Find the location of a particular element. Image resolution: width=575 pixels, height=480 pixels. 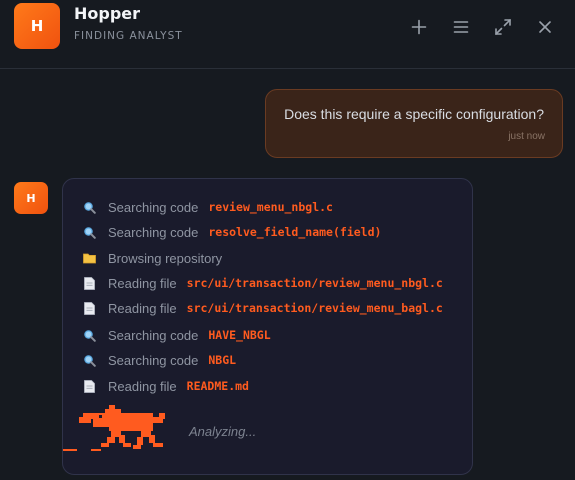

activity-step: Browsing repository is located at coordinates (157, 258).